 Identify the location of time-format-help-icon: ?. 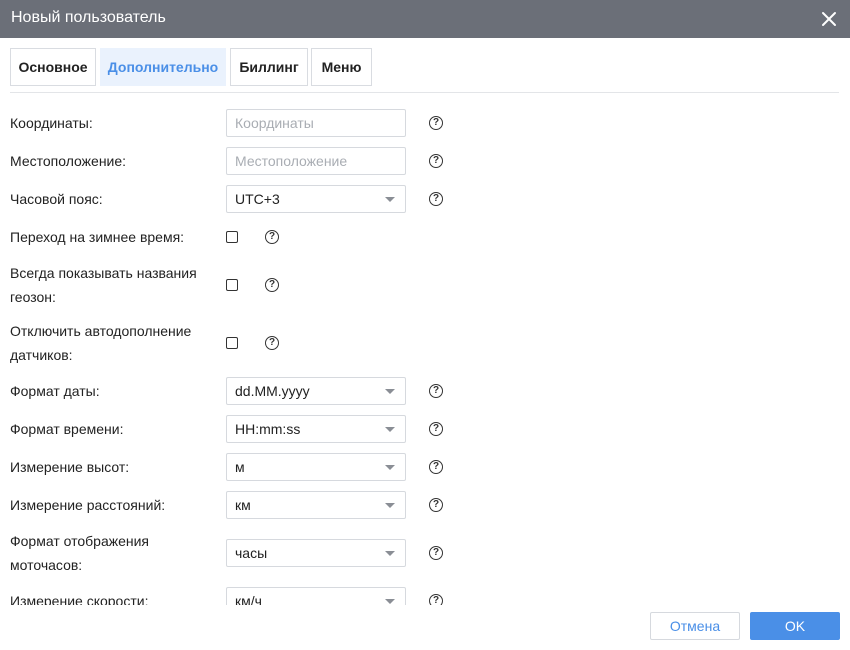
(436, 429).